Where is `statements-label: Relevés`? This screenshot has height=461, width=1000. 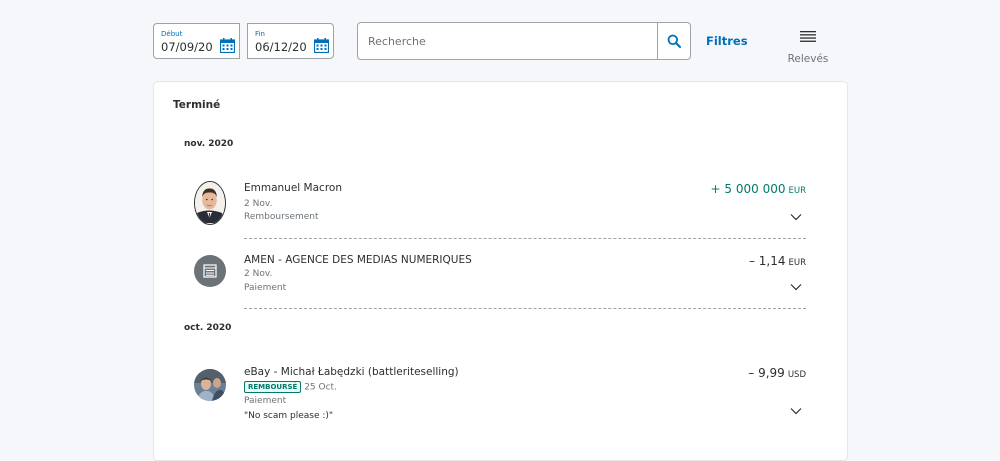
statements-label: Relevés is located at coordinates (808, 59).